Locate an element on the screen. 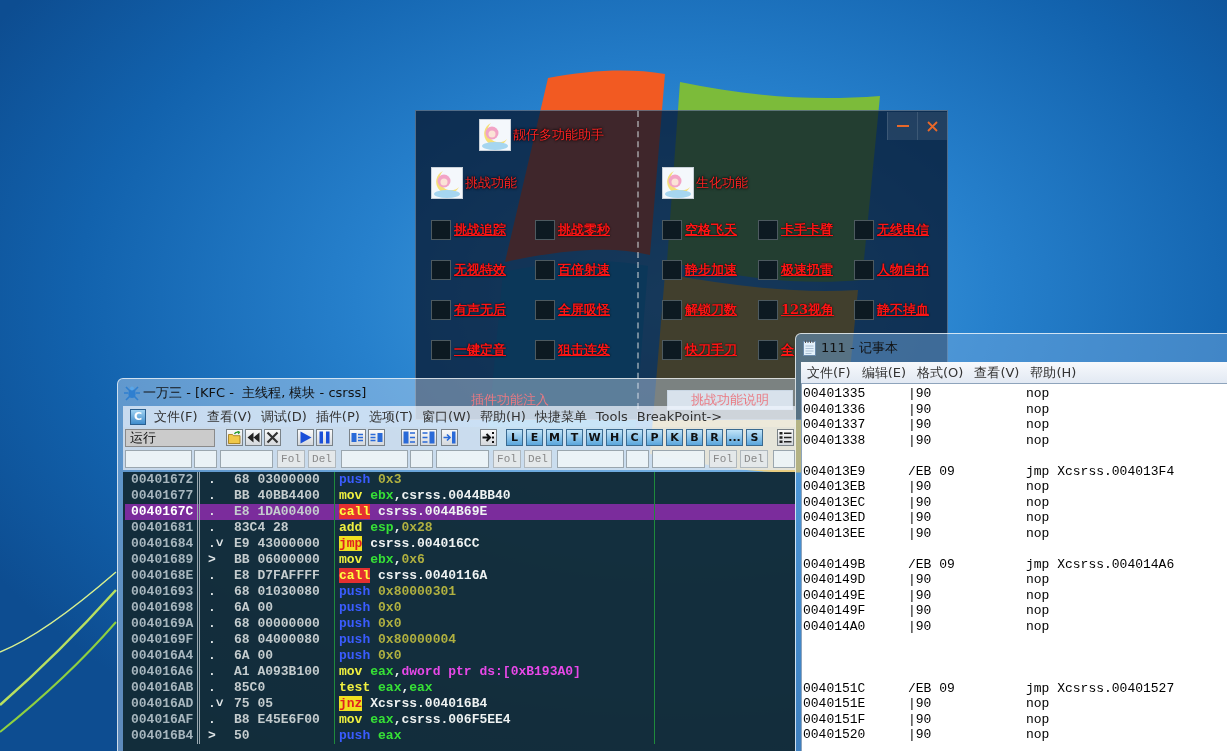 This screenshot has height=751, width=1227. tool-button: L is located at coordinates (514, 437).